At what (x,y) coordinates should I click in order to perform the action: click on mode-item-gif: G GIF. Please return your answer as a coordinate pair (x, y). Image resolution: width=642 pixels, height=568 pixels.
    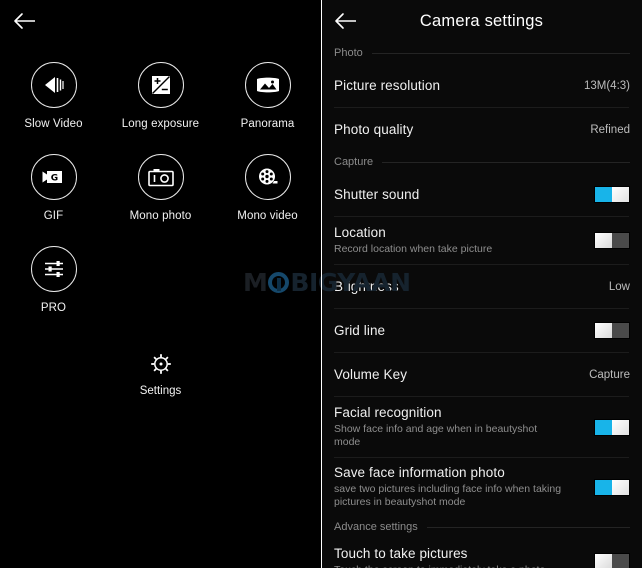
    Looking at the image, I should click on (53, 188).